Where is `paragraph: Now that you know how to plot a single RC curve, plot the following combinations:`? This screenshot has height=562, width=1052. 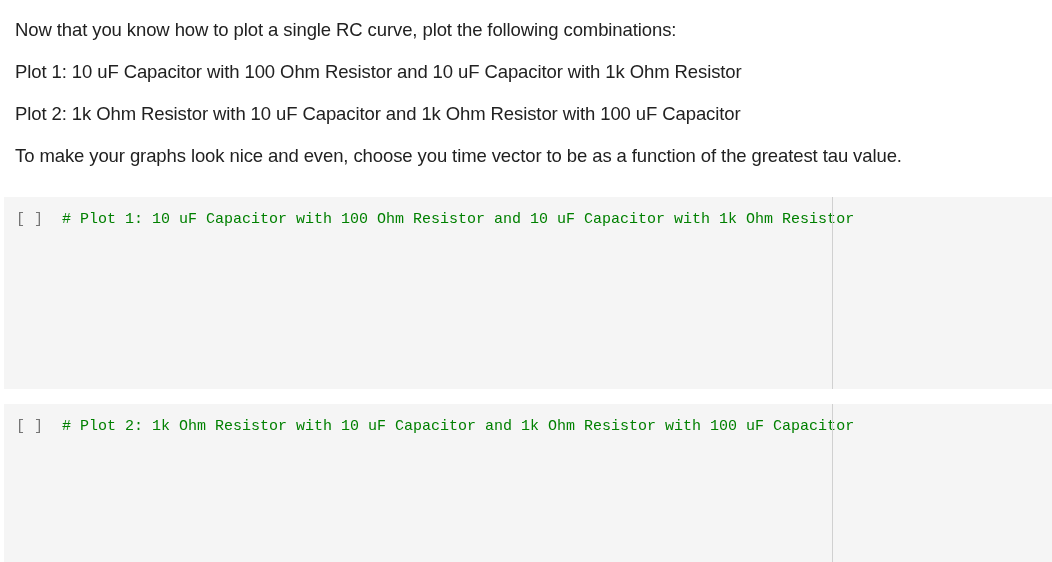
paragraph: Now that you know how to plot a single RC curve, plot the following combinations: is located at coordinates (346, 30).